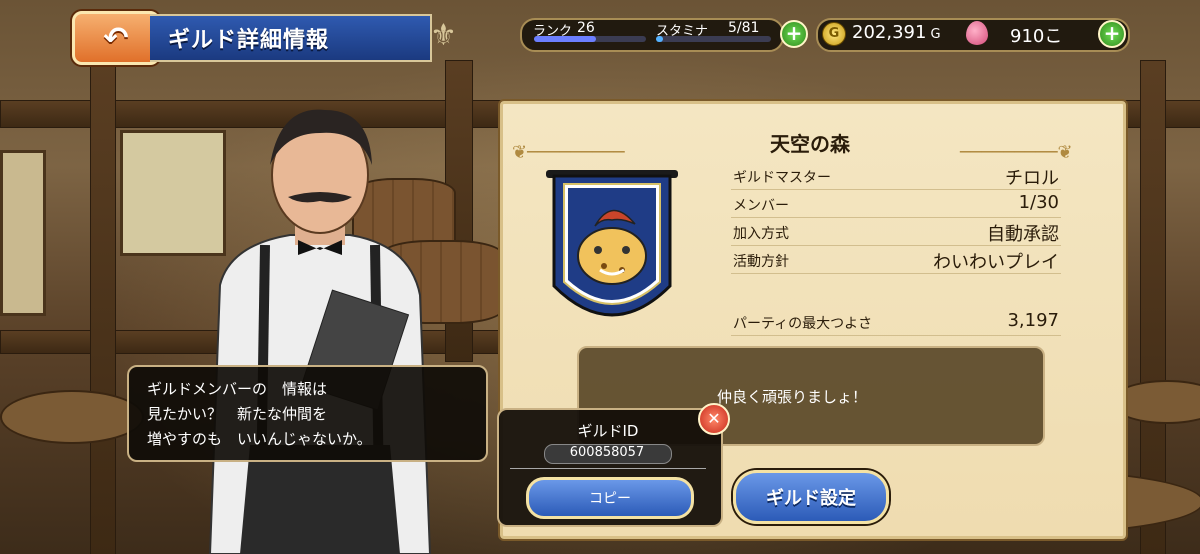 The width and height of the screenshot is (1200, 554). Describe the element at coordinates (896, 176) in the screenshot. I see `info-row-guild-master: ギルドマスター チロル` at that location.